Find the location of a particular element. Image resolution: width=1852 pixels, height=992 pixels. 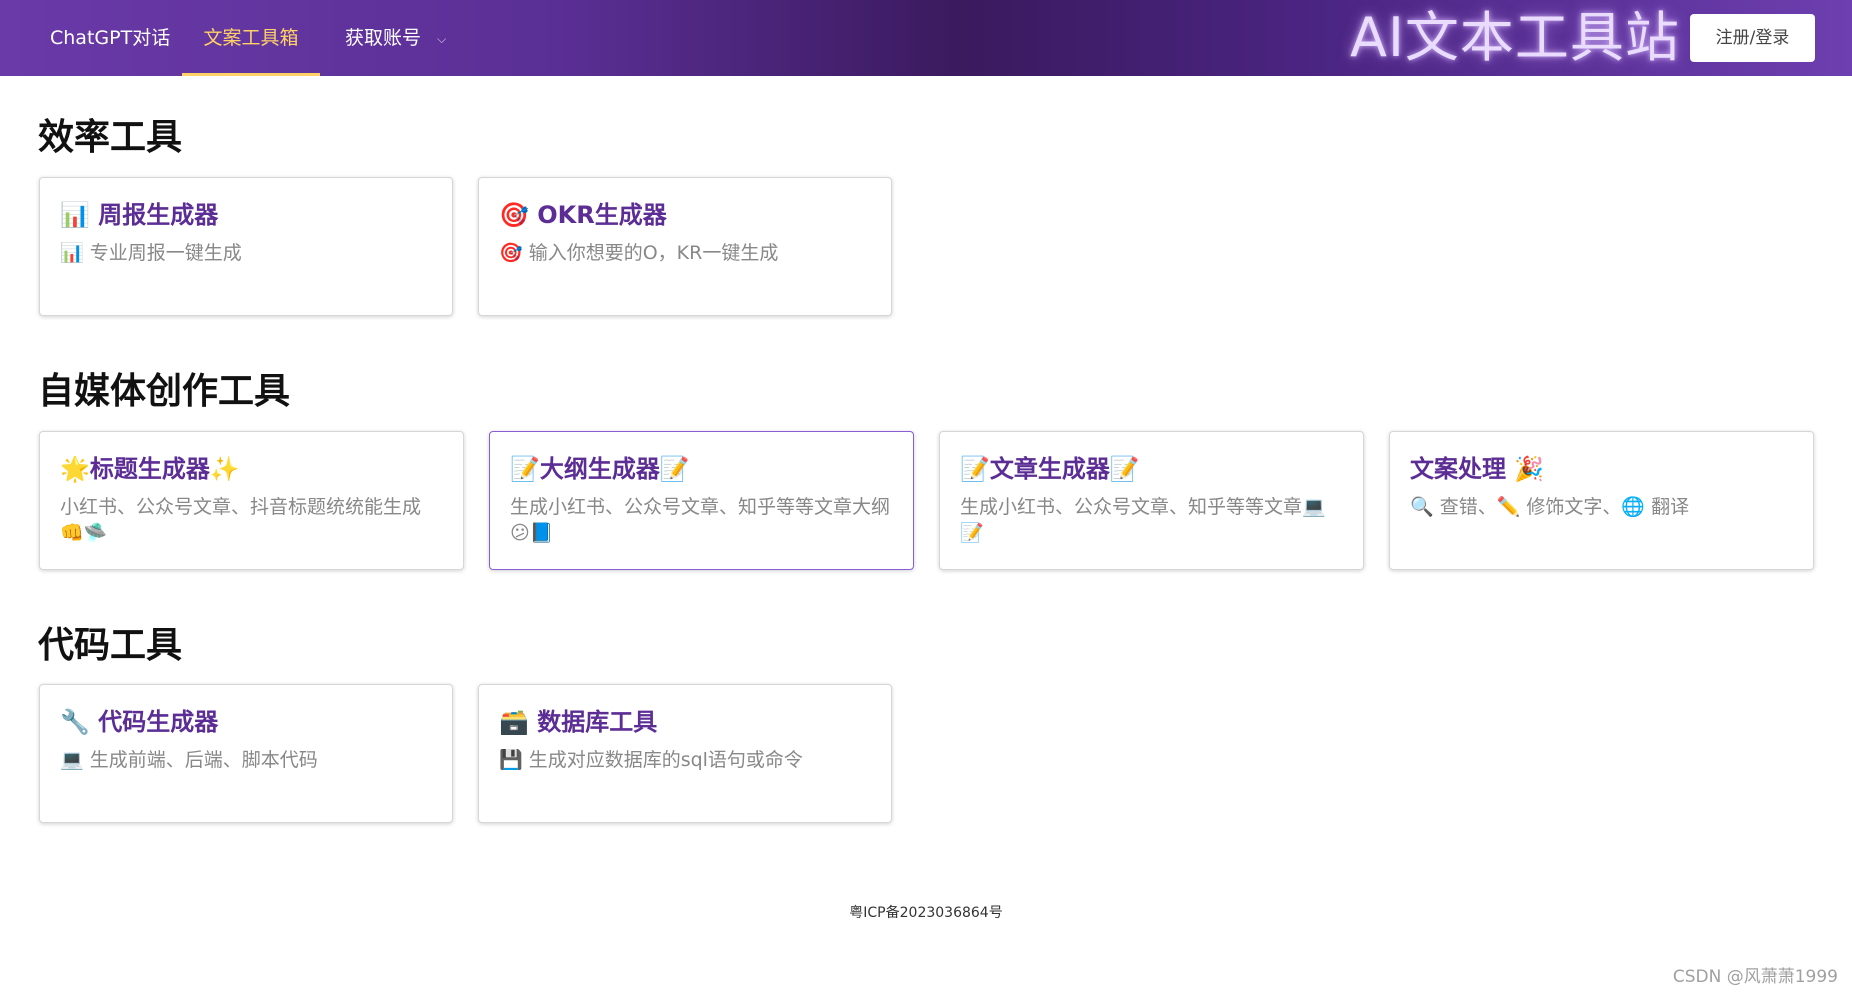

card-copy-processing: 文案处理 🎉 🔍 查错、✏️ 修饰文字、🌐 翻译 is located at coordinates (1601, 500).